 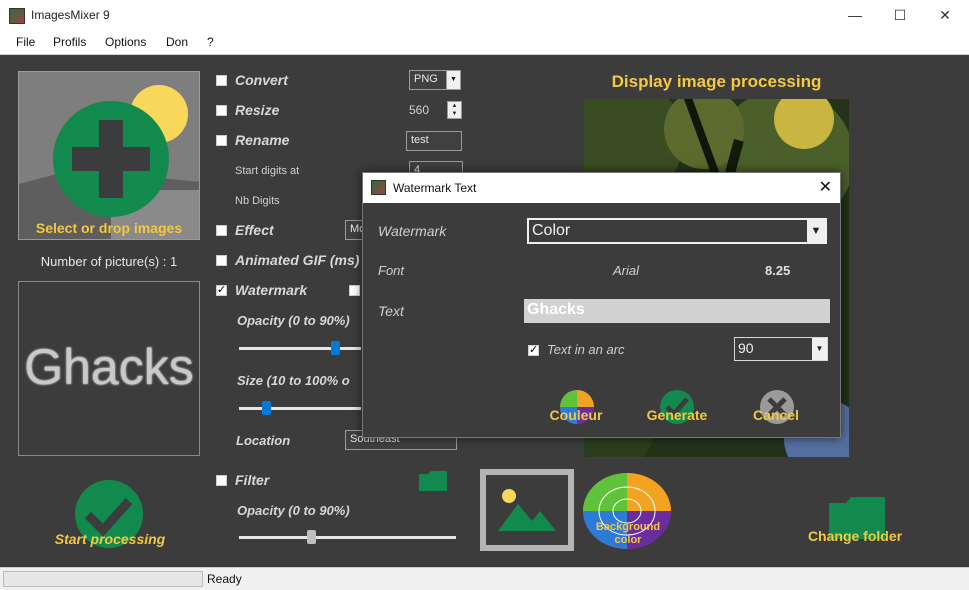 What do you see at coordinates (576, 415) in the screenshot?
I see `couleur-button: Couleur` at bounding box center [576, 415].